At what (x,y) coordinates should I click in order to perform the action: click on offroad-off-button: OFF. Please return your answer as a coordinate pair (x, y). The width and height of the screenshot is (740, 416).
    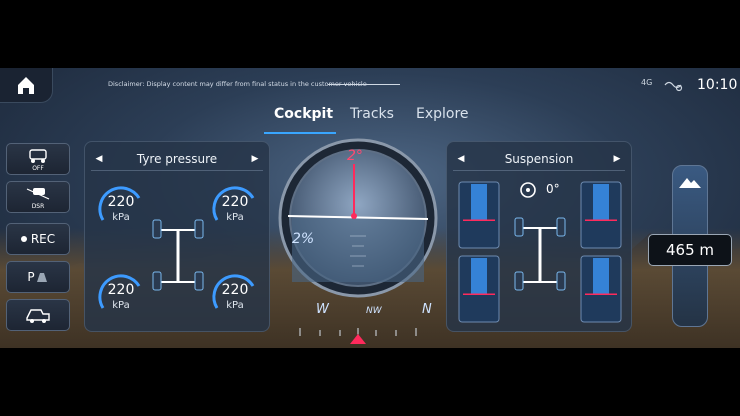
    Looking at the image, I should click on (38, 159).